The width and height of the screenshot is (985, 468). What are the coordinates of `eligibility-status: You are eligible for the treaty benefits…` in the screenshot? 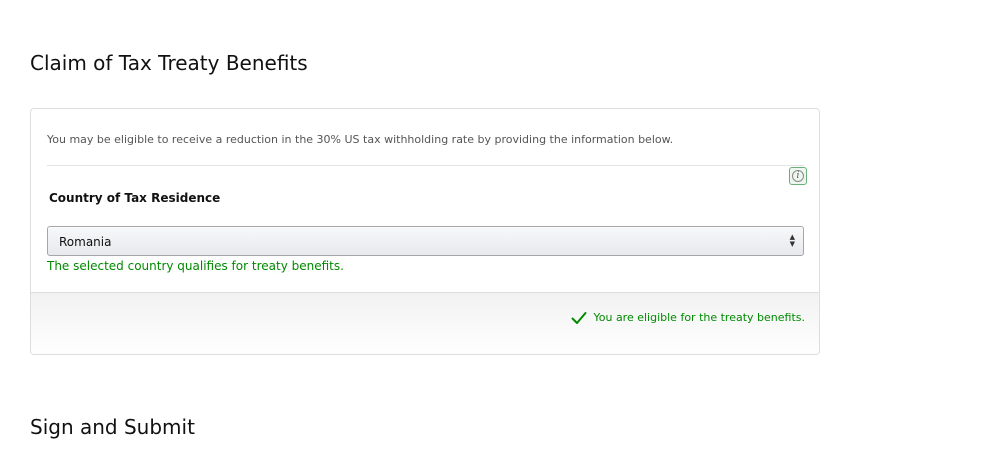 It's located at (688, 318).